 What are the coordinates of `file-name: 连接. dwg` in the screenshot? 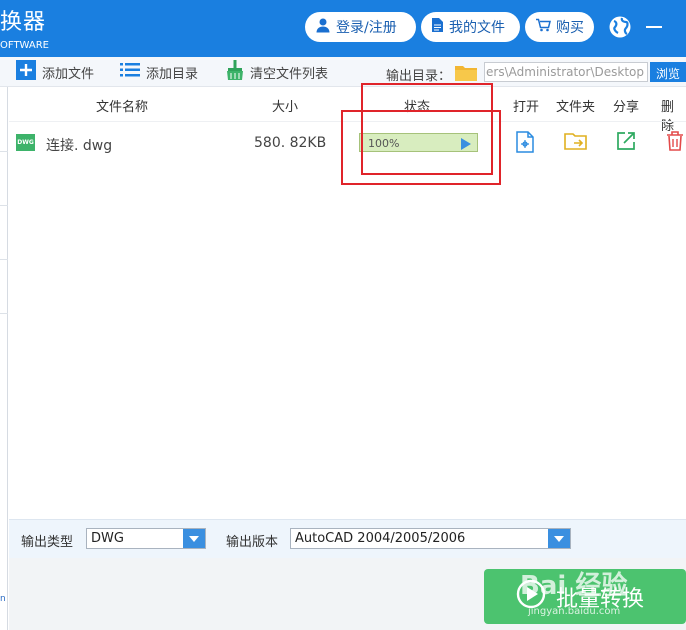 It's located at (79, 146).